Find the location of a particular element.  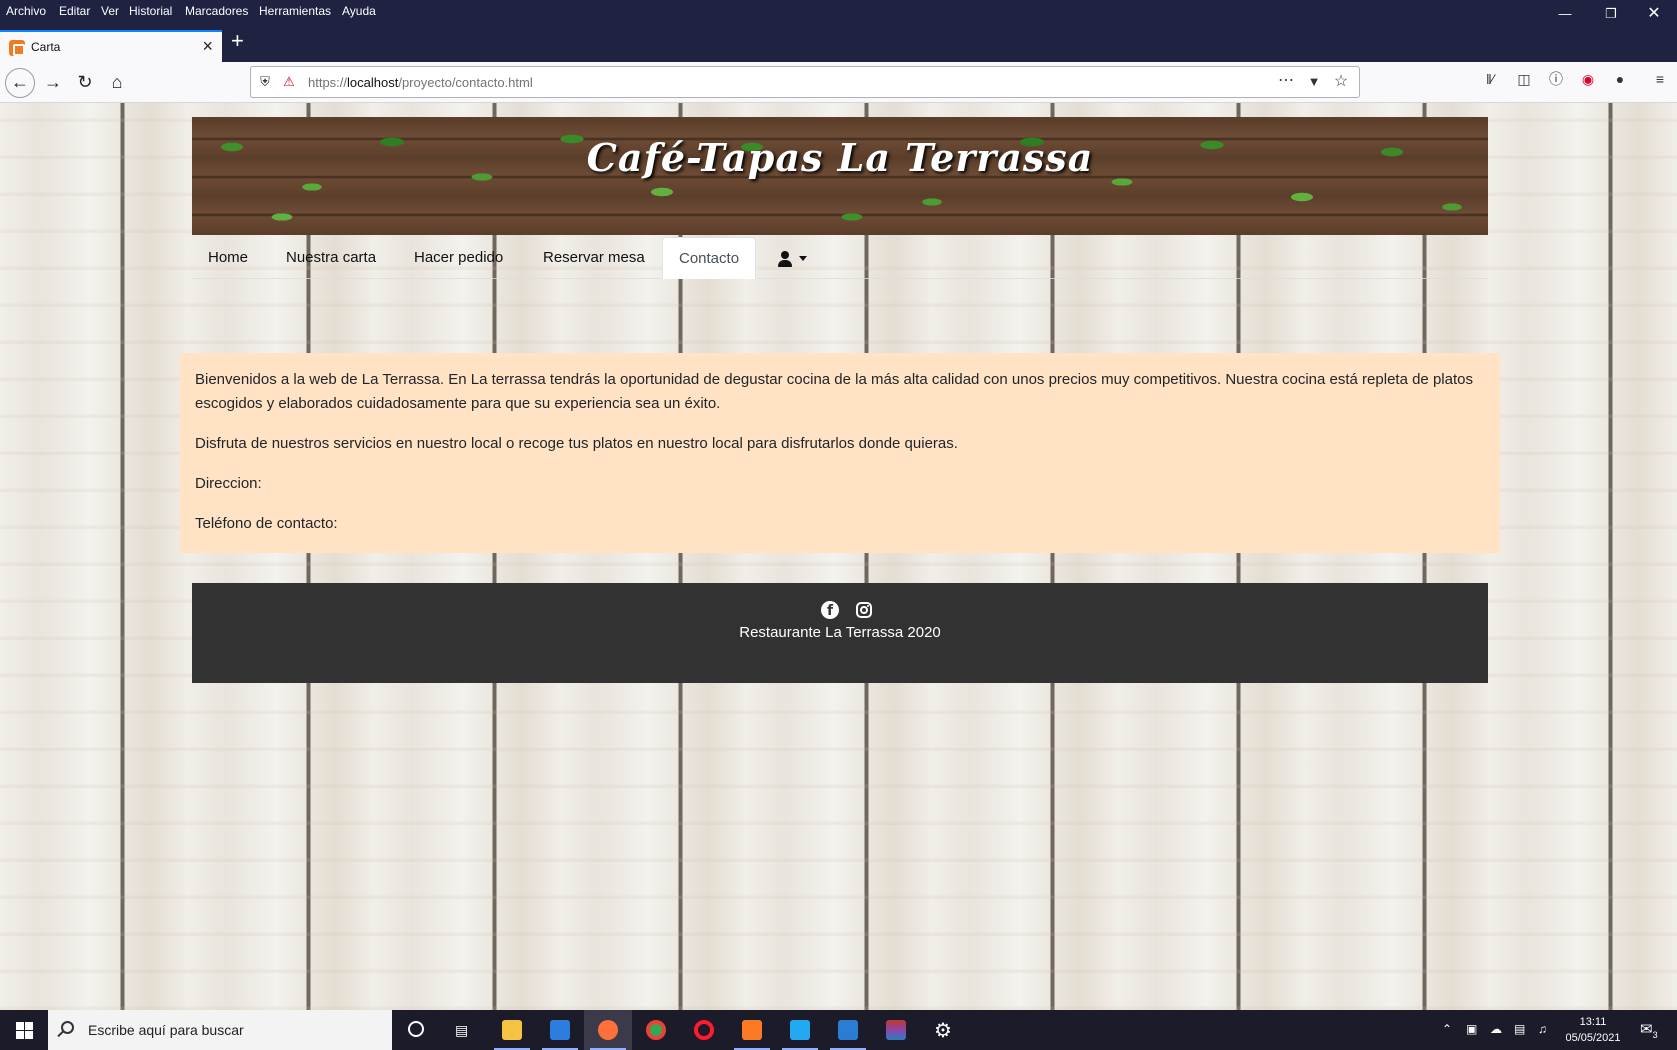

tray-device-icon: ▣ is located at coordinates (1471, 1029).